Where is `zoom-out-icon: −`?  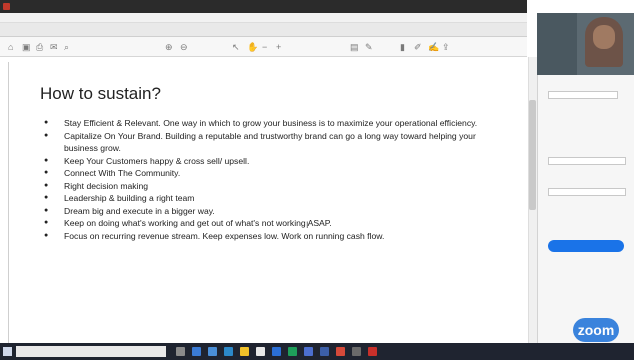 zoom-out-icon: − is located at coordinates (264, 47).